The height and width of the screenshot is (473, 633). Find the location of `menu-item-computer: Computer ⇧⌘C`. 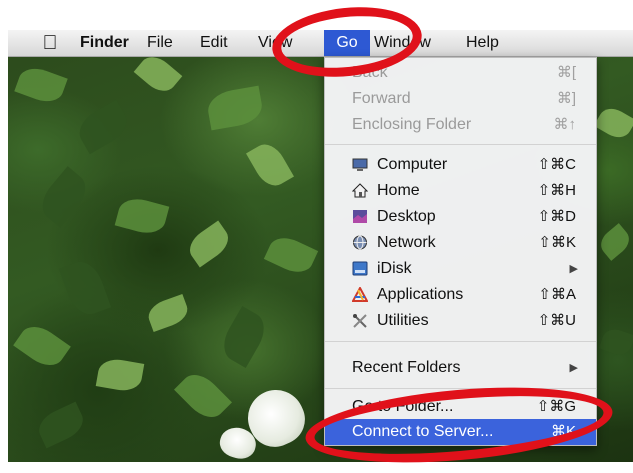

menu-item-computer: Computer ⇧⌘C is located at coordinates (460, 165).